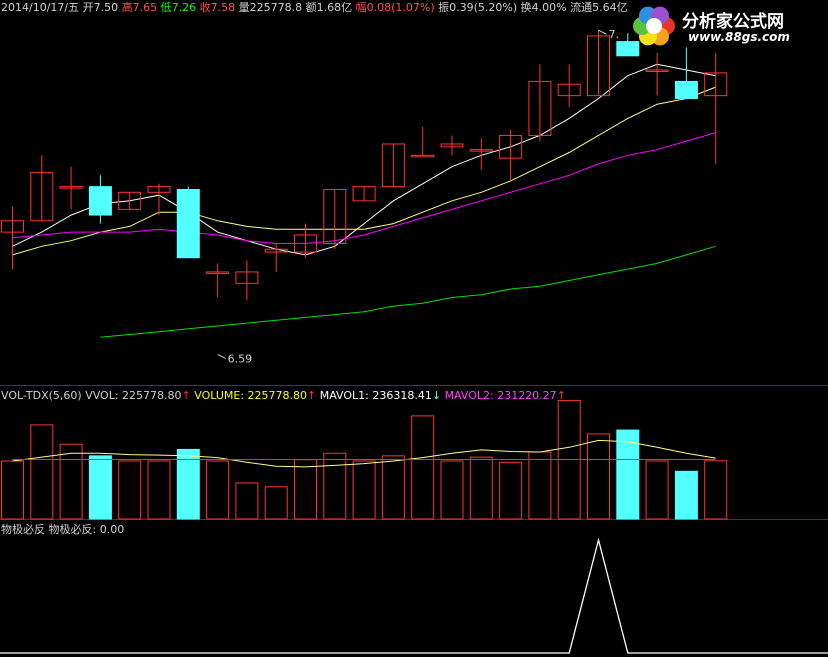 The width and height of the screenshot is (828, 657). What do you see at coordinates (41, 395) in the screenshot?
I see `volume-indicator-name: VOL-TDX(5,60)` at bounding box center [41, 395].